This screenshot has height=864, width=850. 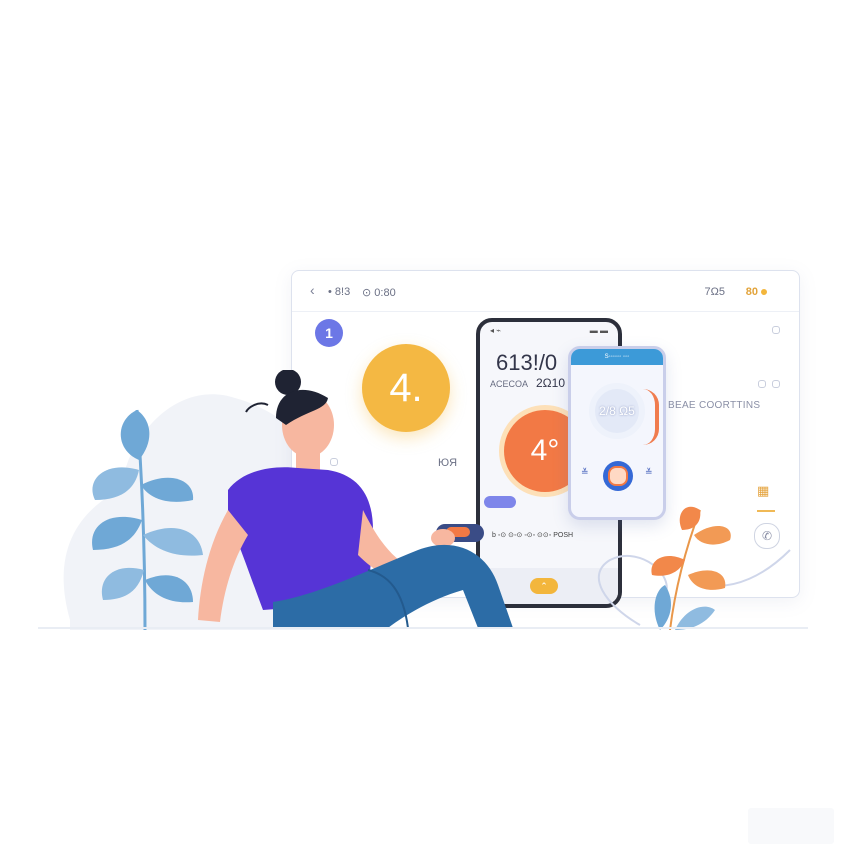 What do you see at coordinates (496, 330) in the screenshot?
I see `signal-icon: ◂ ⌁` at bounding box center [496, 330].